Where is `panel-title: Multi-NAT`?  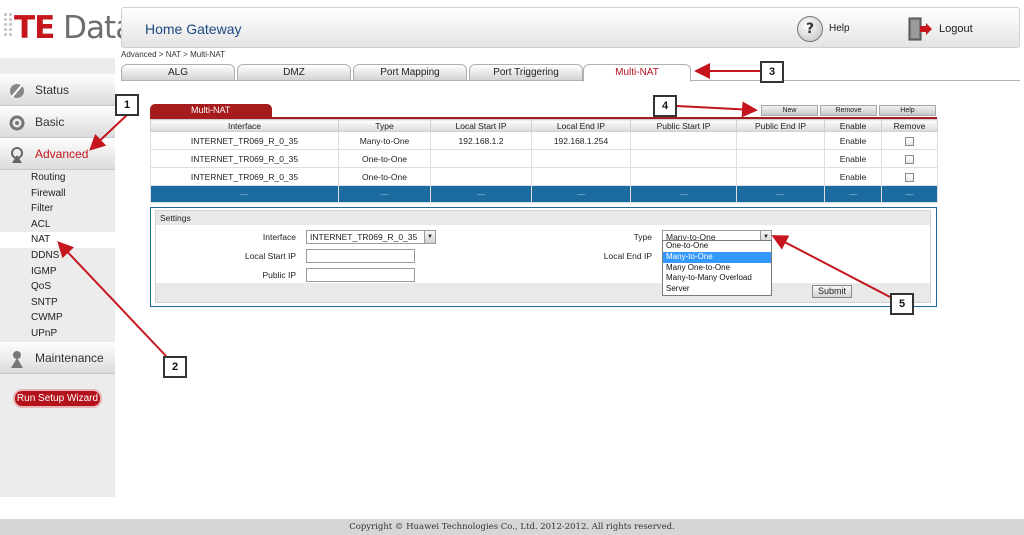
panel-title: Multi-NAT is located at coordinates (211, 110).